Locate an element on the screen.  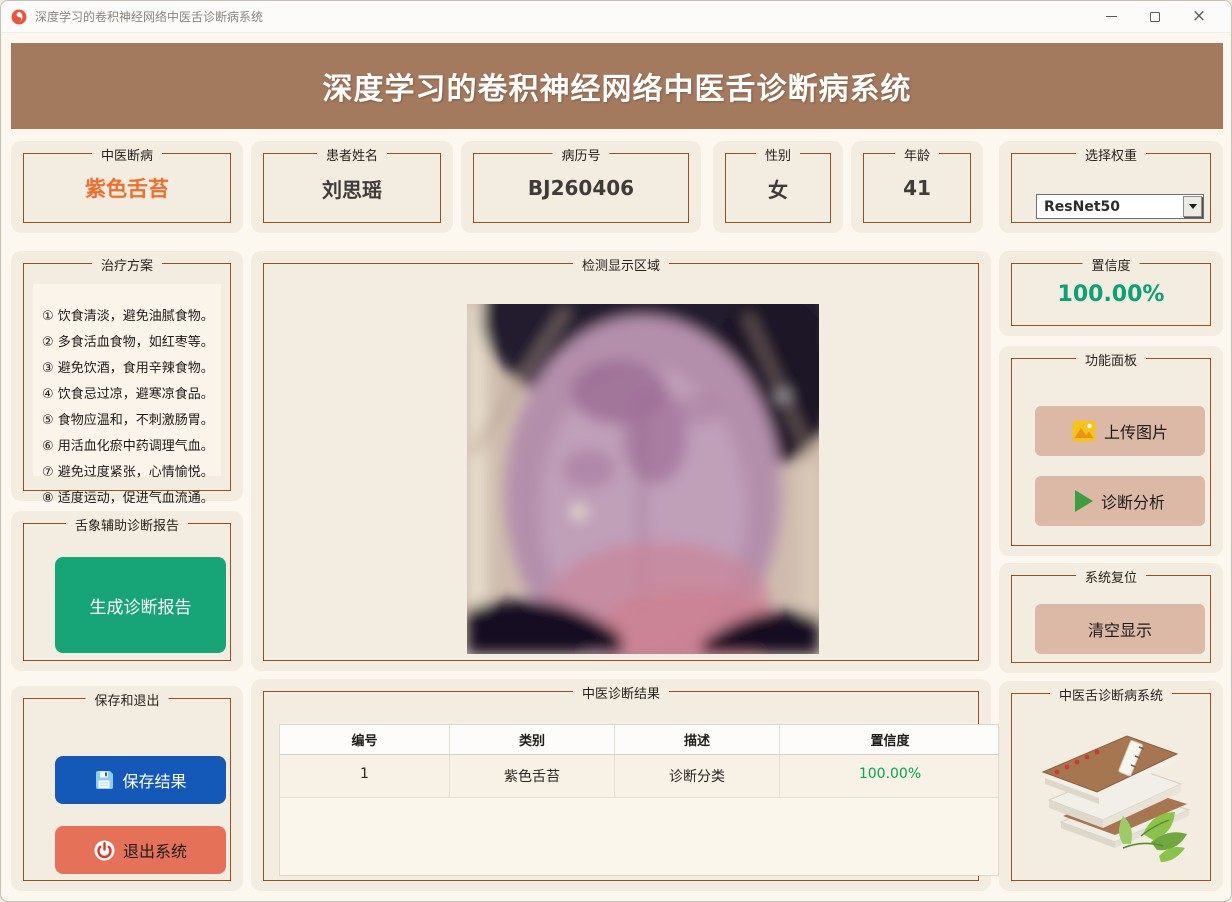
upload-image-label: 上传图片 is located at coordinates (1135, 432).